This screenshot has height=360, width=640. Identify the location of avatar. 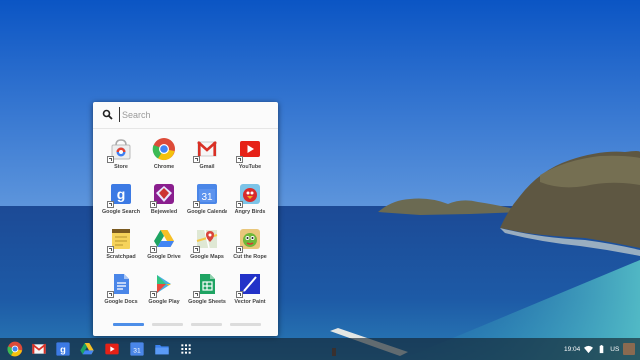
(629, 349).